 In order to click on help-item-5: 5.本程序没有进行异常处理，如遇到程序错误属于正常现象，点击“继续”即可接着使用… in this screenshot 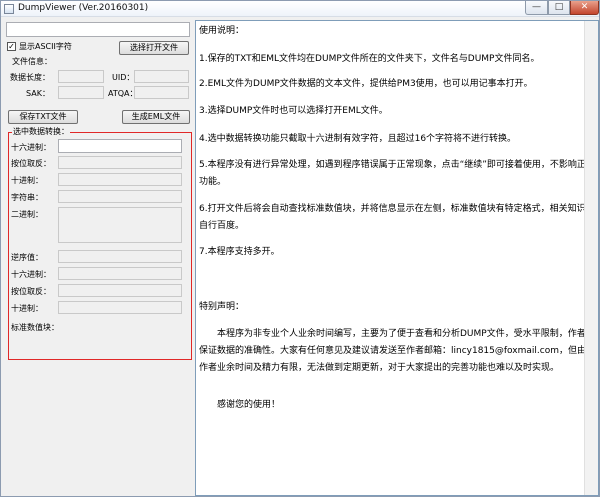, I will do `click(397, 173)`.